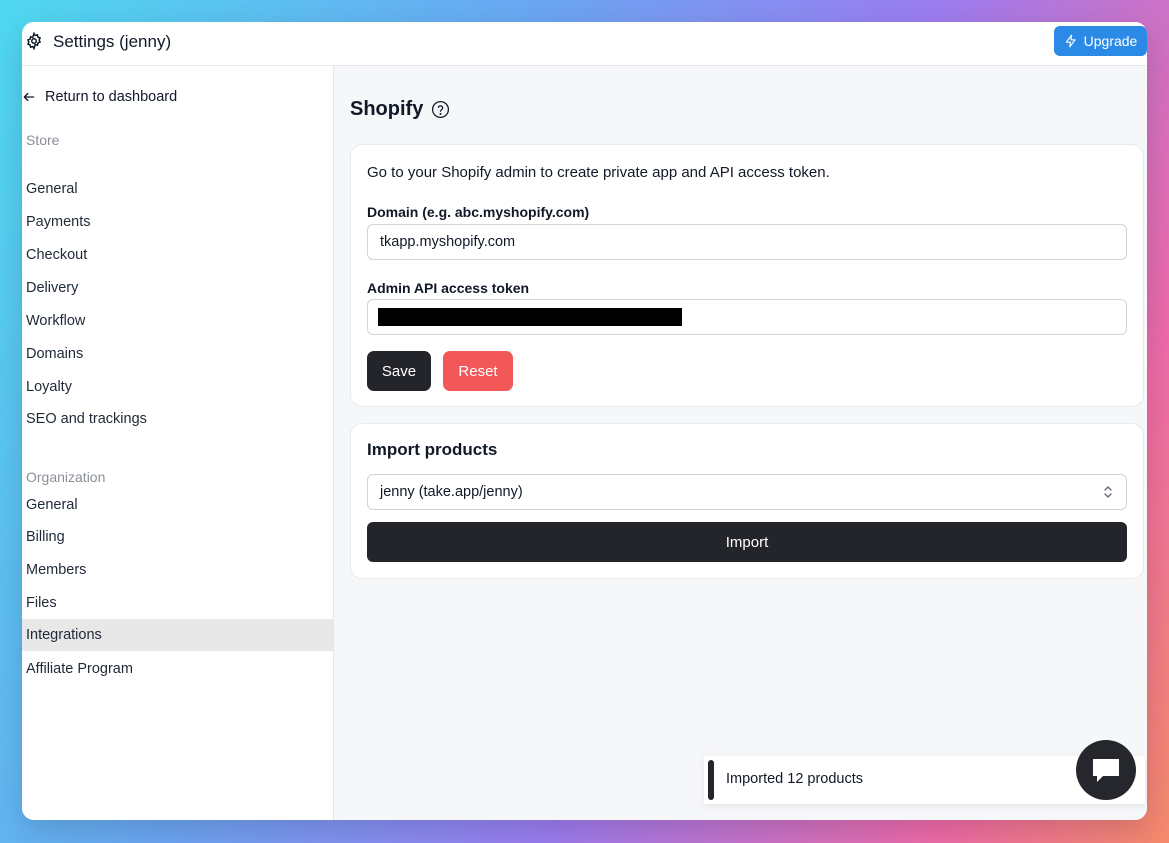 The height and width of the screenshot is (843, 1169). Describe the element at coordinates (478, 212) in the screenshot. I see `domain-label: Domain (e.g. abc.myshopify.com)` at that location.